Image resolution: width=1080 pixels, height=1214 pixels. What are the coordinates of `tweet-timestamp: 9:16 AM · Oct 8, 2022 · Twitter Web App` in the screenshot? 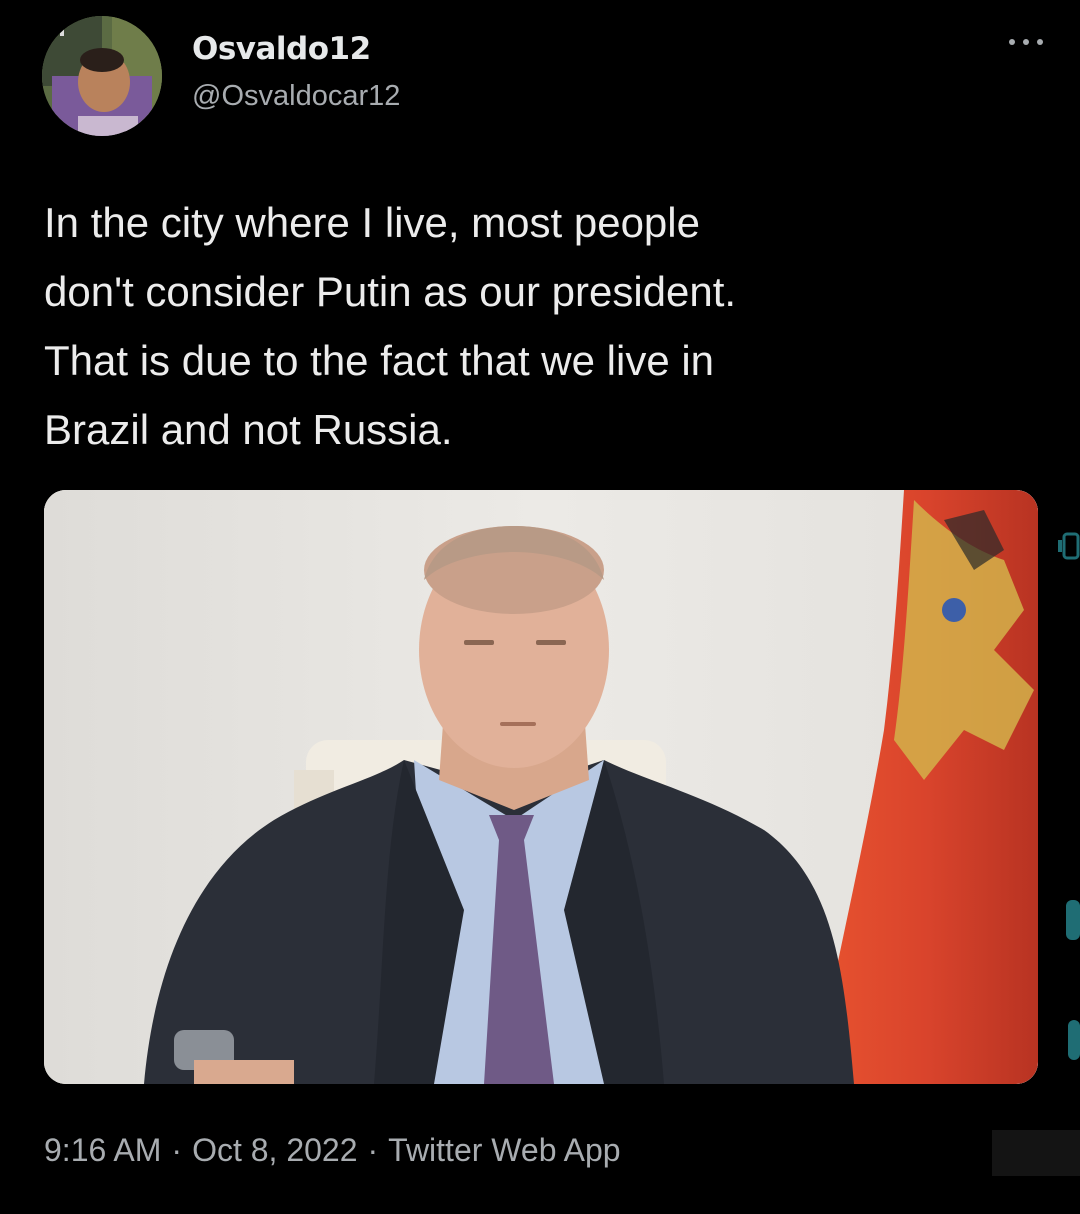 It's located at (332, 1150).